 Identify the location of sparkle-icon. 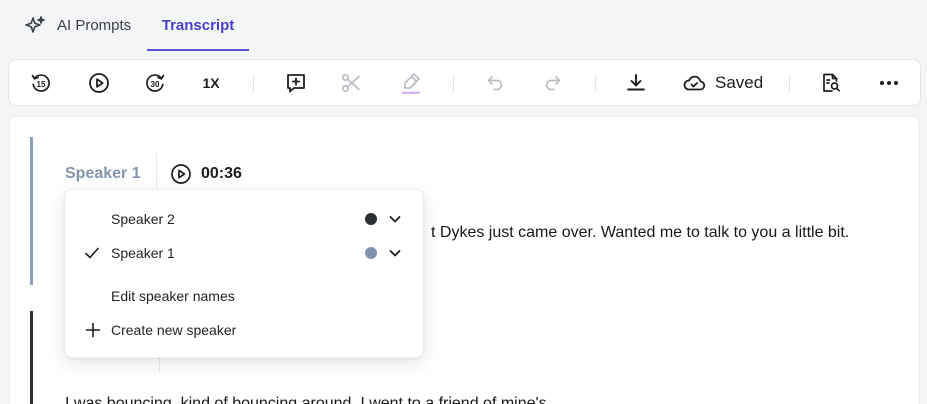
(35, 26).